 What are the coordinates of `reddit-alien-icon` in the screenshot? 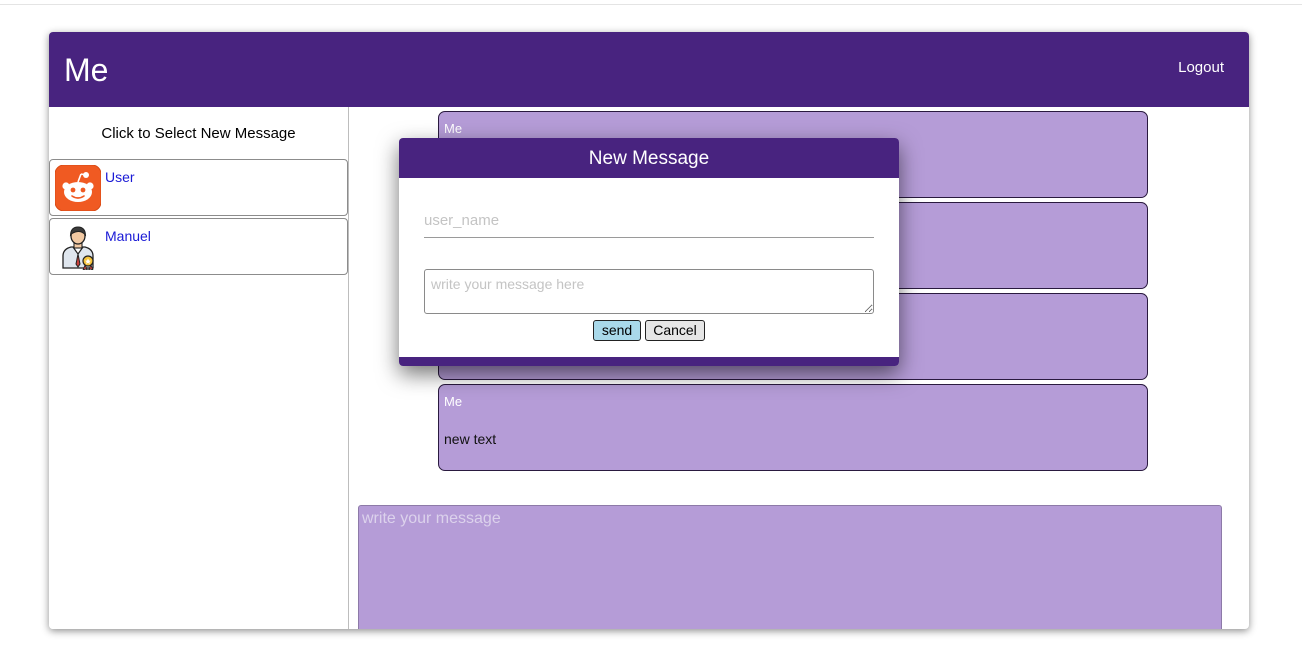 It's located at (78, 188).